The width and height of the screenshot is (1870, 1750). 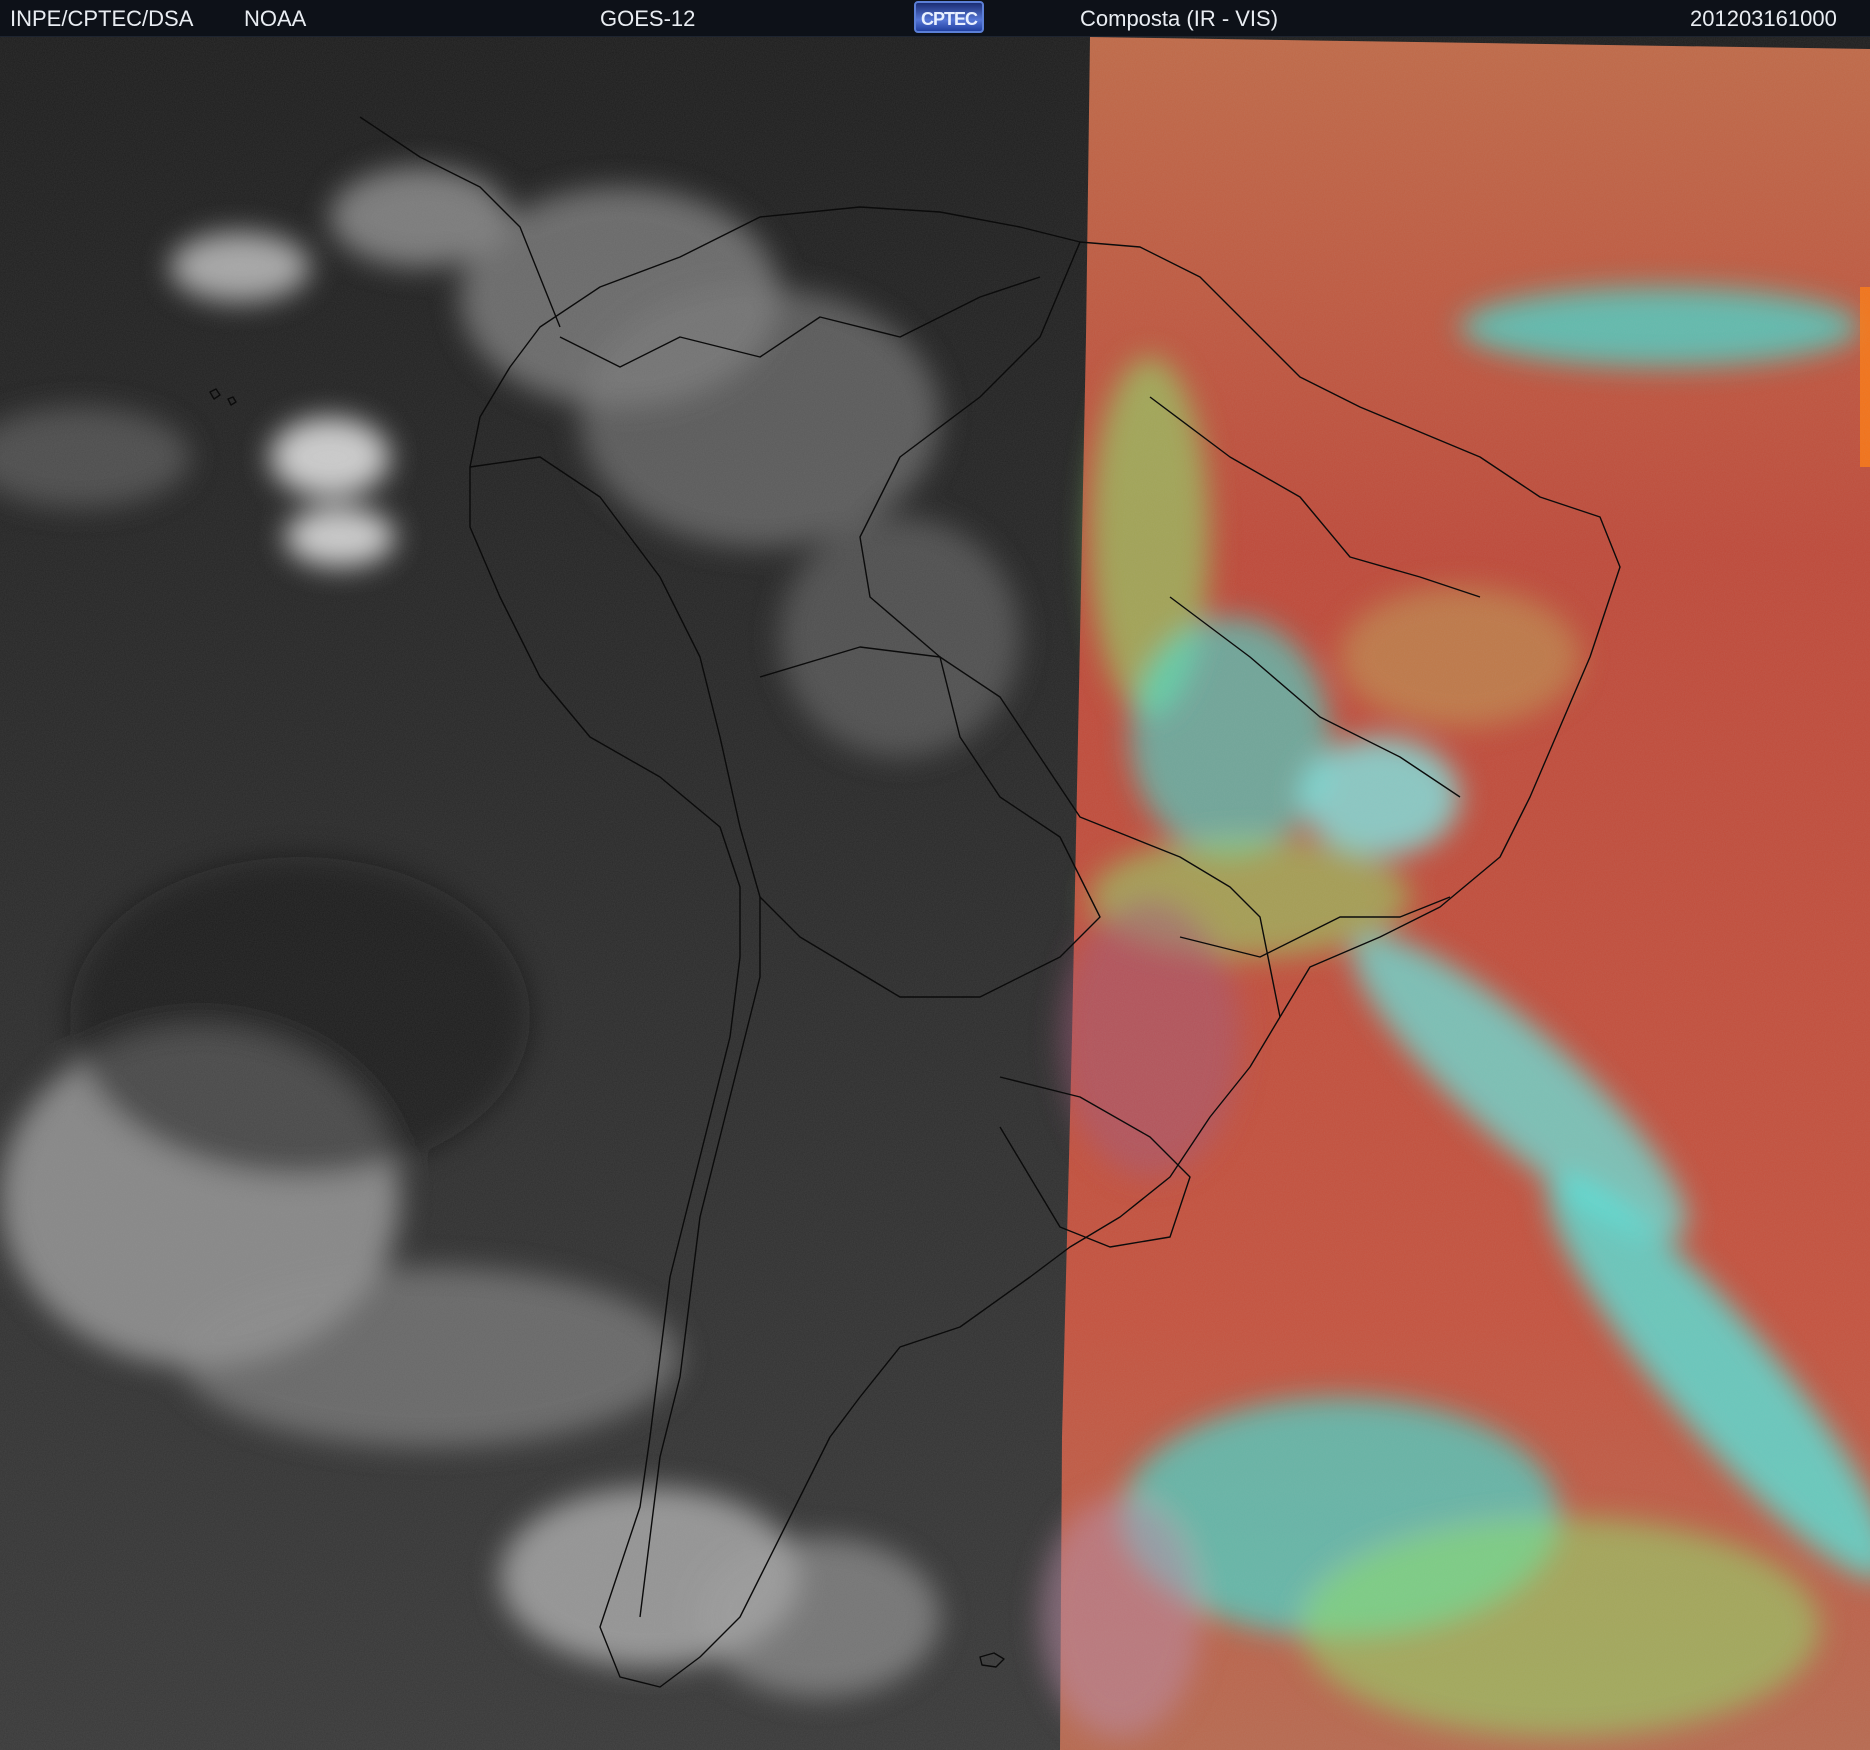 I want to click on timestamp-label: 201203161000, so click(x=1763, y=18).